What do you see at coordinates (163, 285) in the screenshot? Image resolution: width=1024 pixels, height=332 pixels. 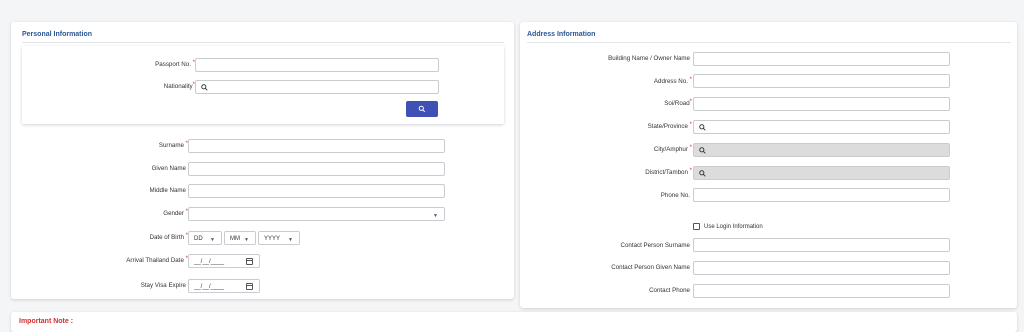 I see `stay-visa-label: Stay Visa Expire` at bounding box center [163, 285].